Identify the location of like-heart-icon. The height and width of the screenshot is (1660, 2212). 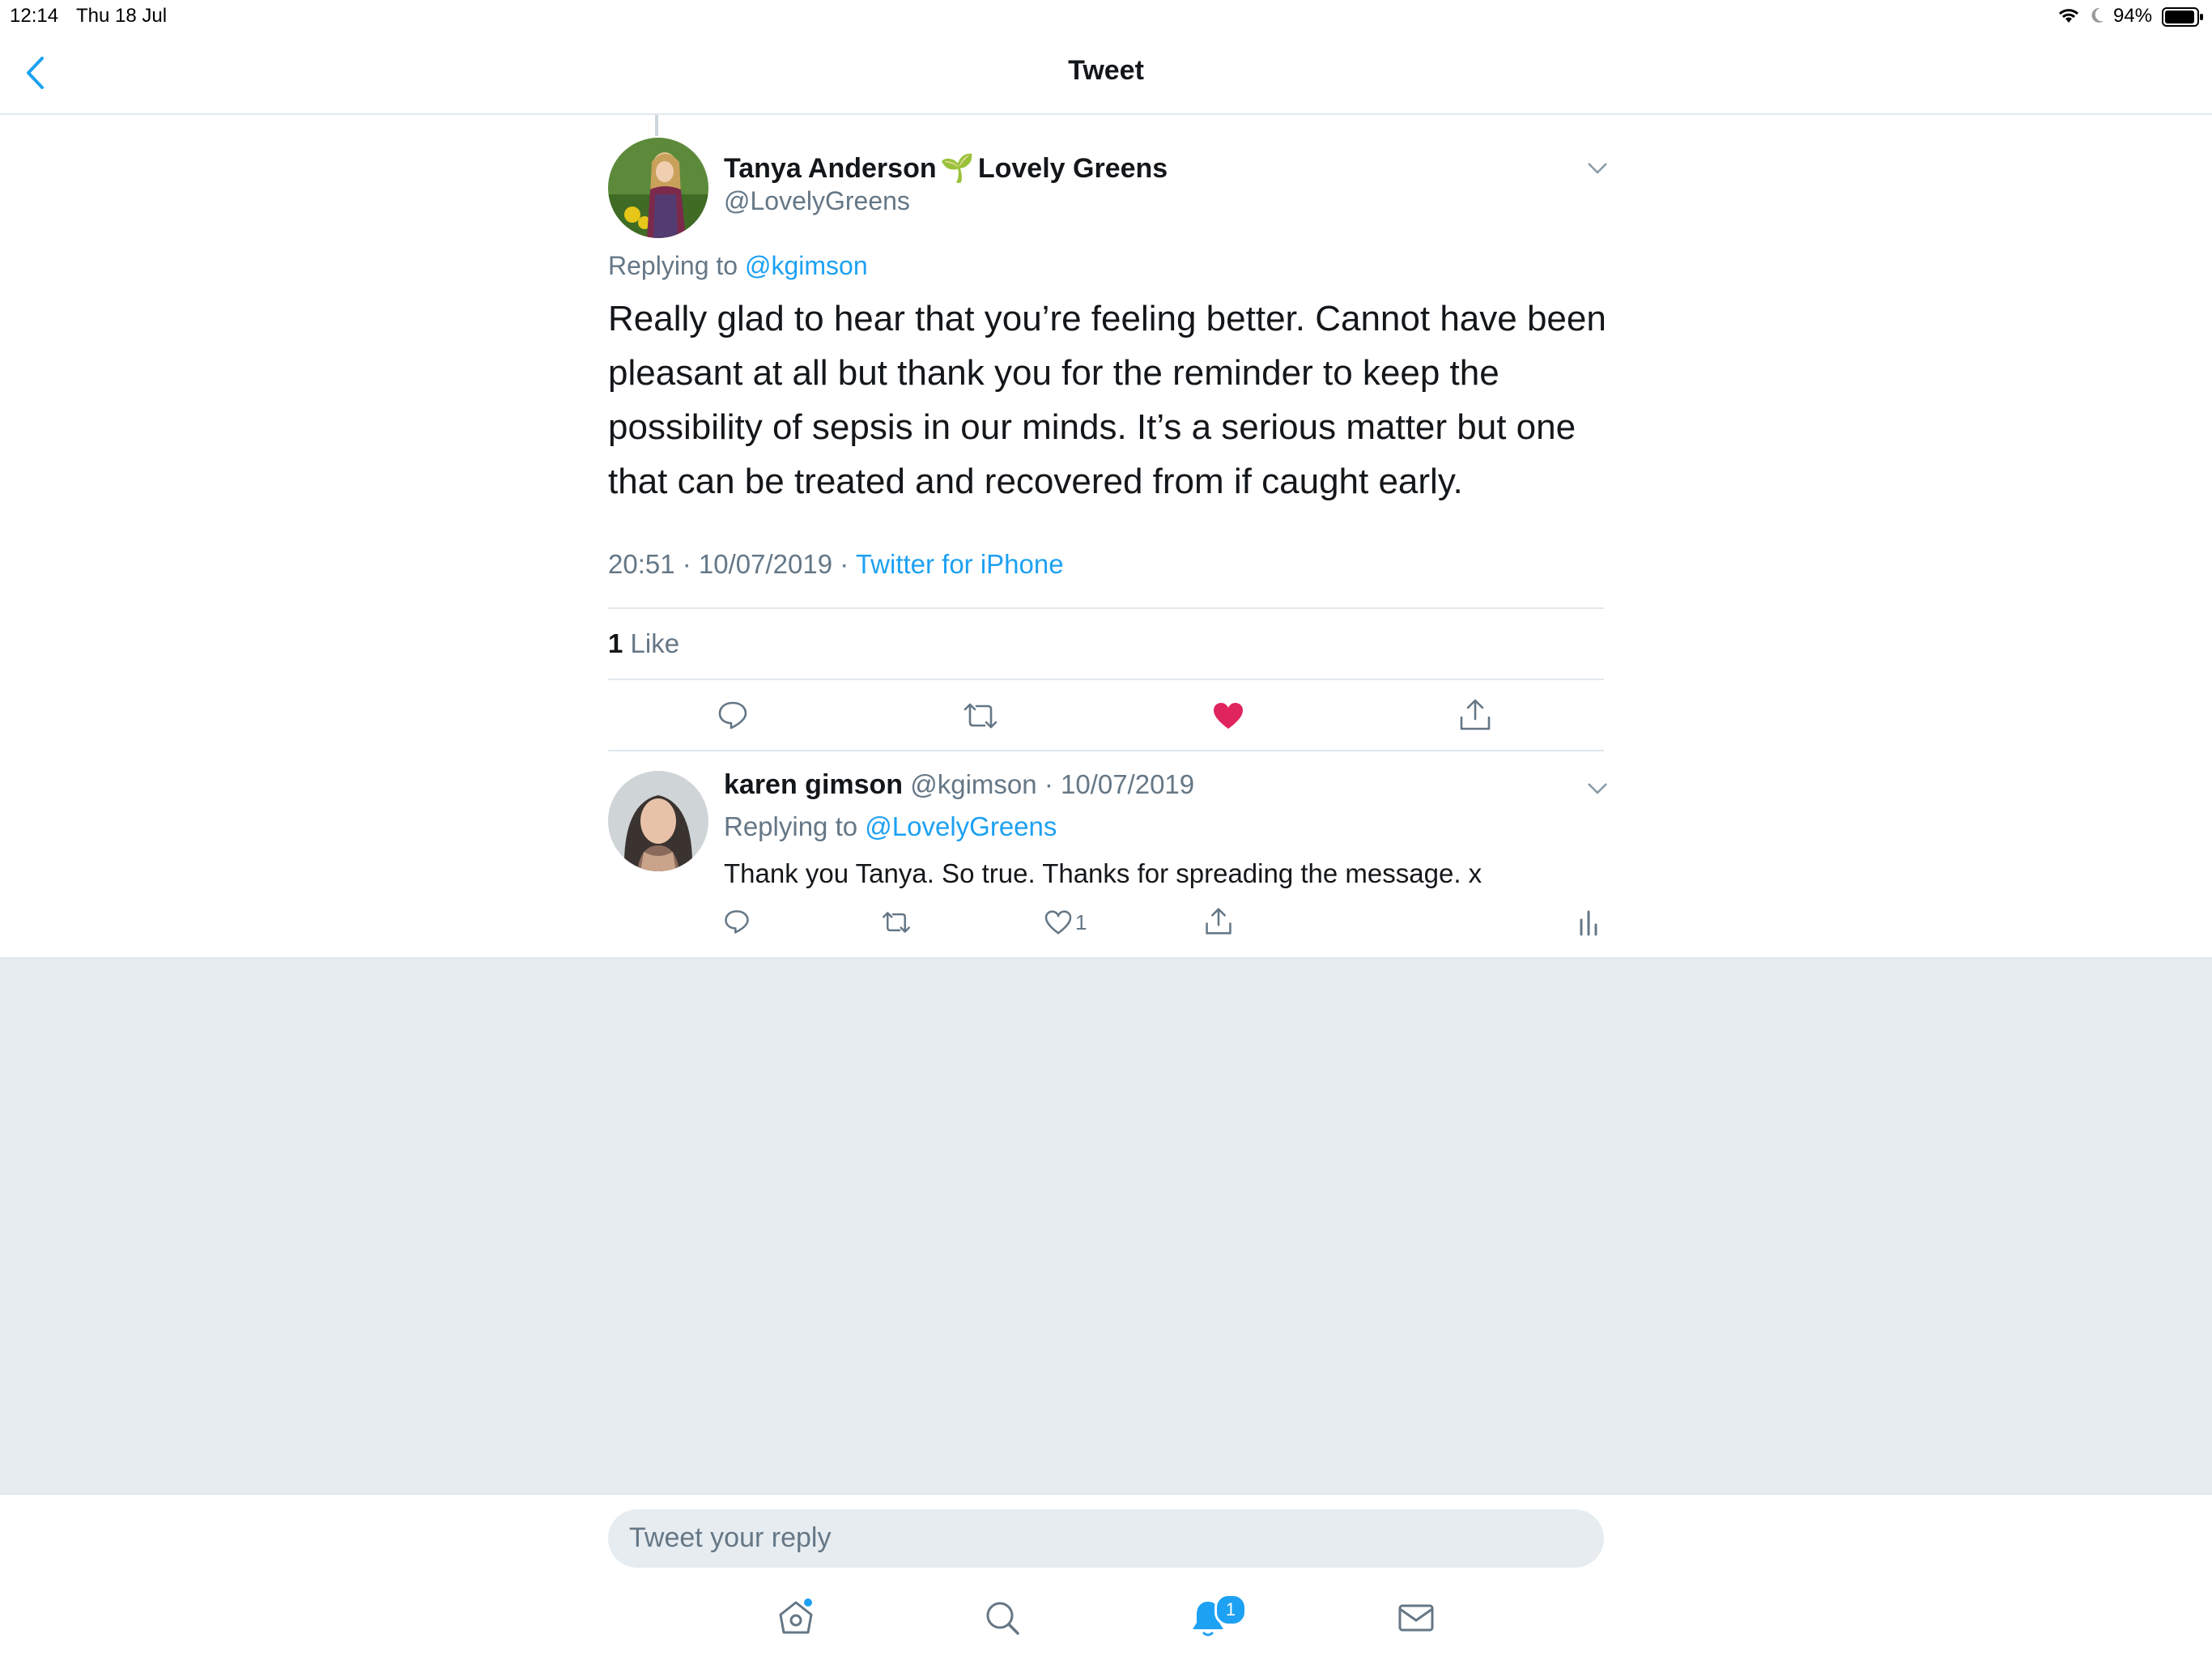
(1228, 716).